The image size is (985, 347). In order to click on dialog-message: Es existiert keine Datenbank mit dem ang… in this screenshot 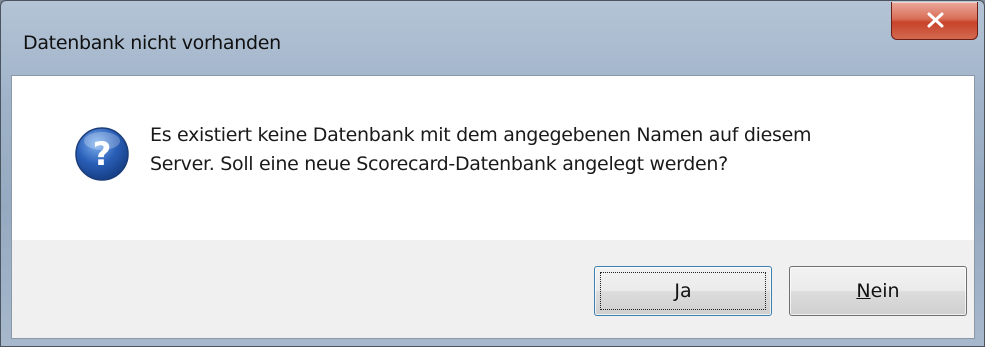, I will do `click(550, 150)`.